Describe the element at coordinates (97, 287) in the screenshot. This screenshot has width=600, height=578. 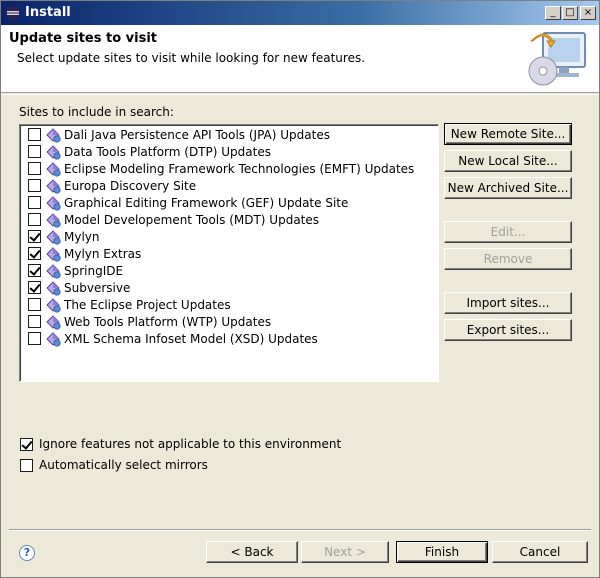
I see `site-label: Subversive` at that location.